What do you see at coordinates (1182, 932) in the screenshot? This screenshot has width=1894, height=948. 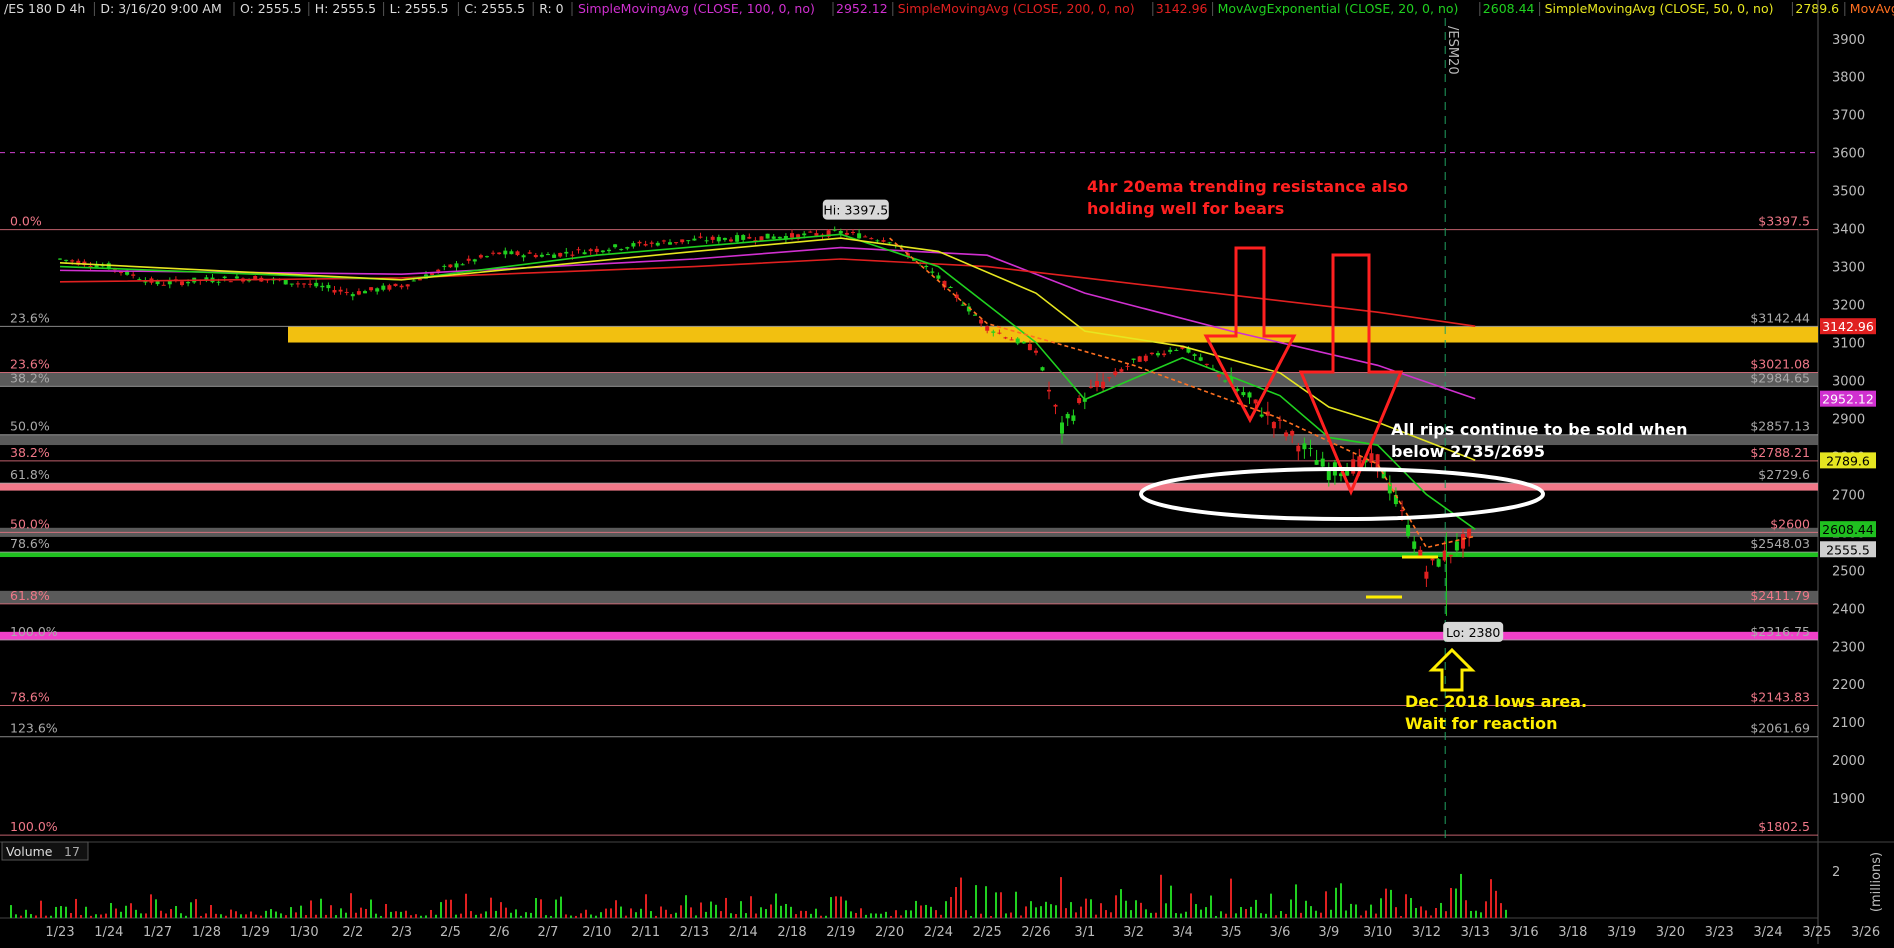 I see `x-tick-label: 3/4` at bounding box center [1182, 932].